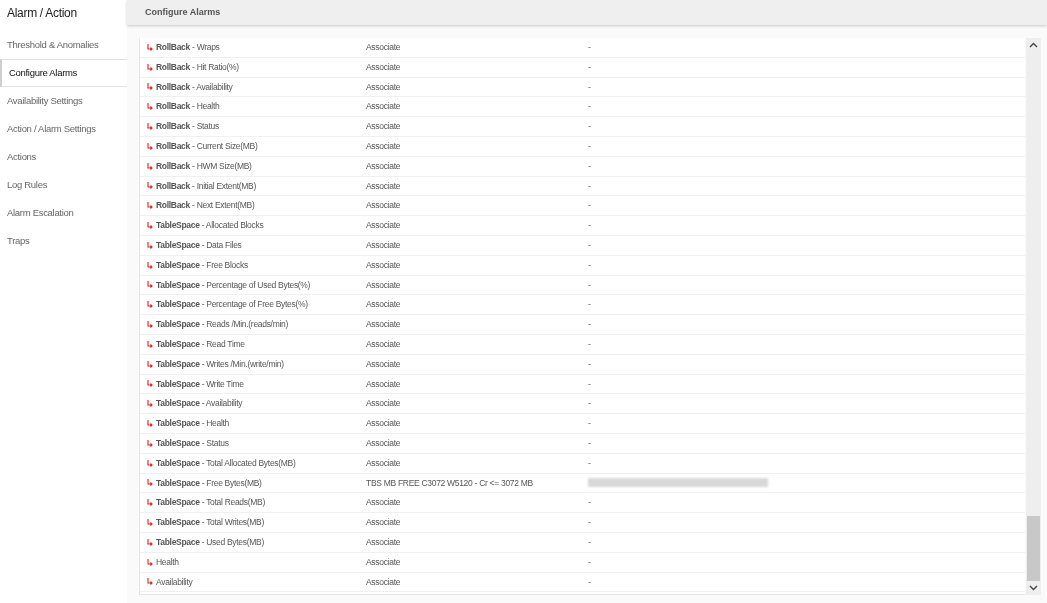  Describe the element at coordinates (1033, 548) in the screenshot. I see `scrollbar-thumb` at that location.